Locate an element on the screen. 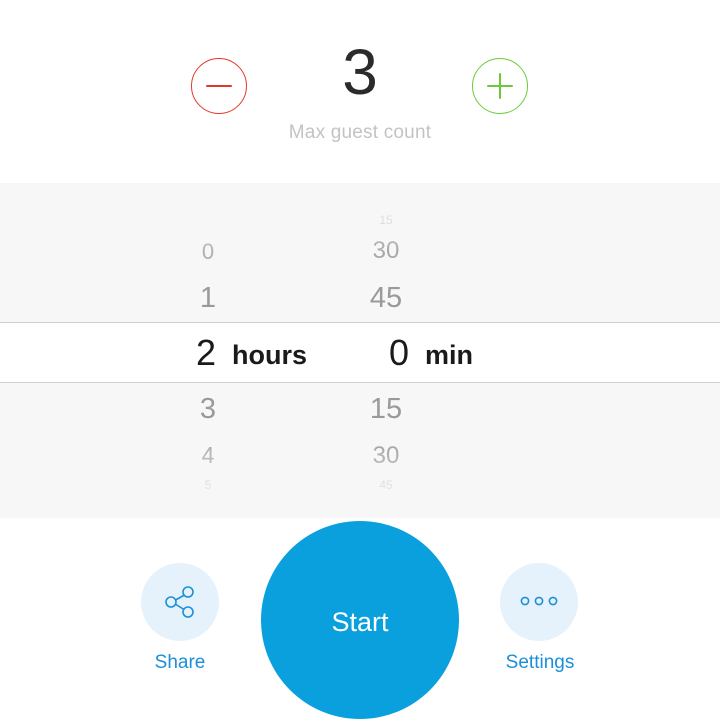 The width and height of the screenshot is (720, 720). picker-selection-band is located at coordinates (360, 352).